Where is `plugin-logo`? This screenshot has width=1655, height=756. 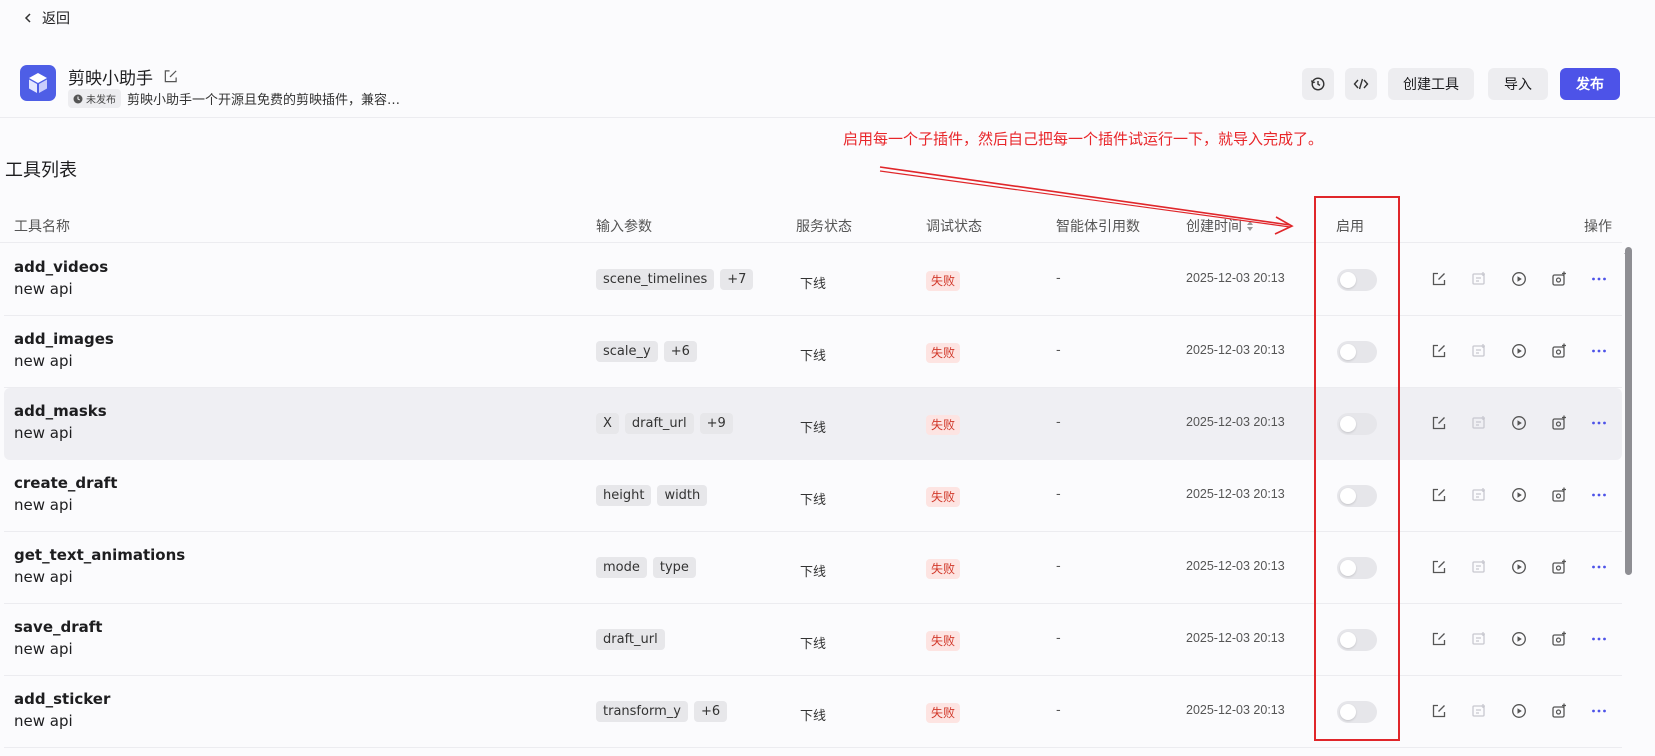
plugin-logo is located at coordinates (38, 83).